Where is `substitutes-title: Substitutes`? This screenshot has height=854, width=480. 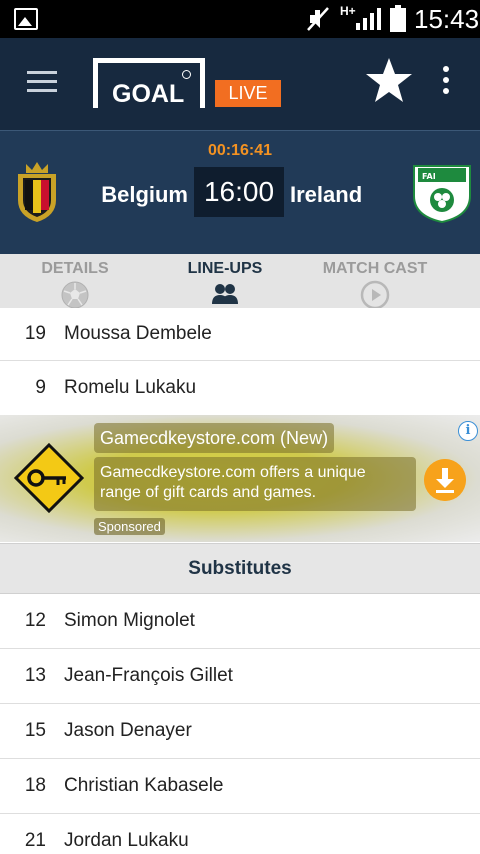
substitutes-title: Substitutes is located at coordinates (240, 568).